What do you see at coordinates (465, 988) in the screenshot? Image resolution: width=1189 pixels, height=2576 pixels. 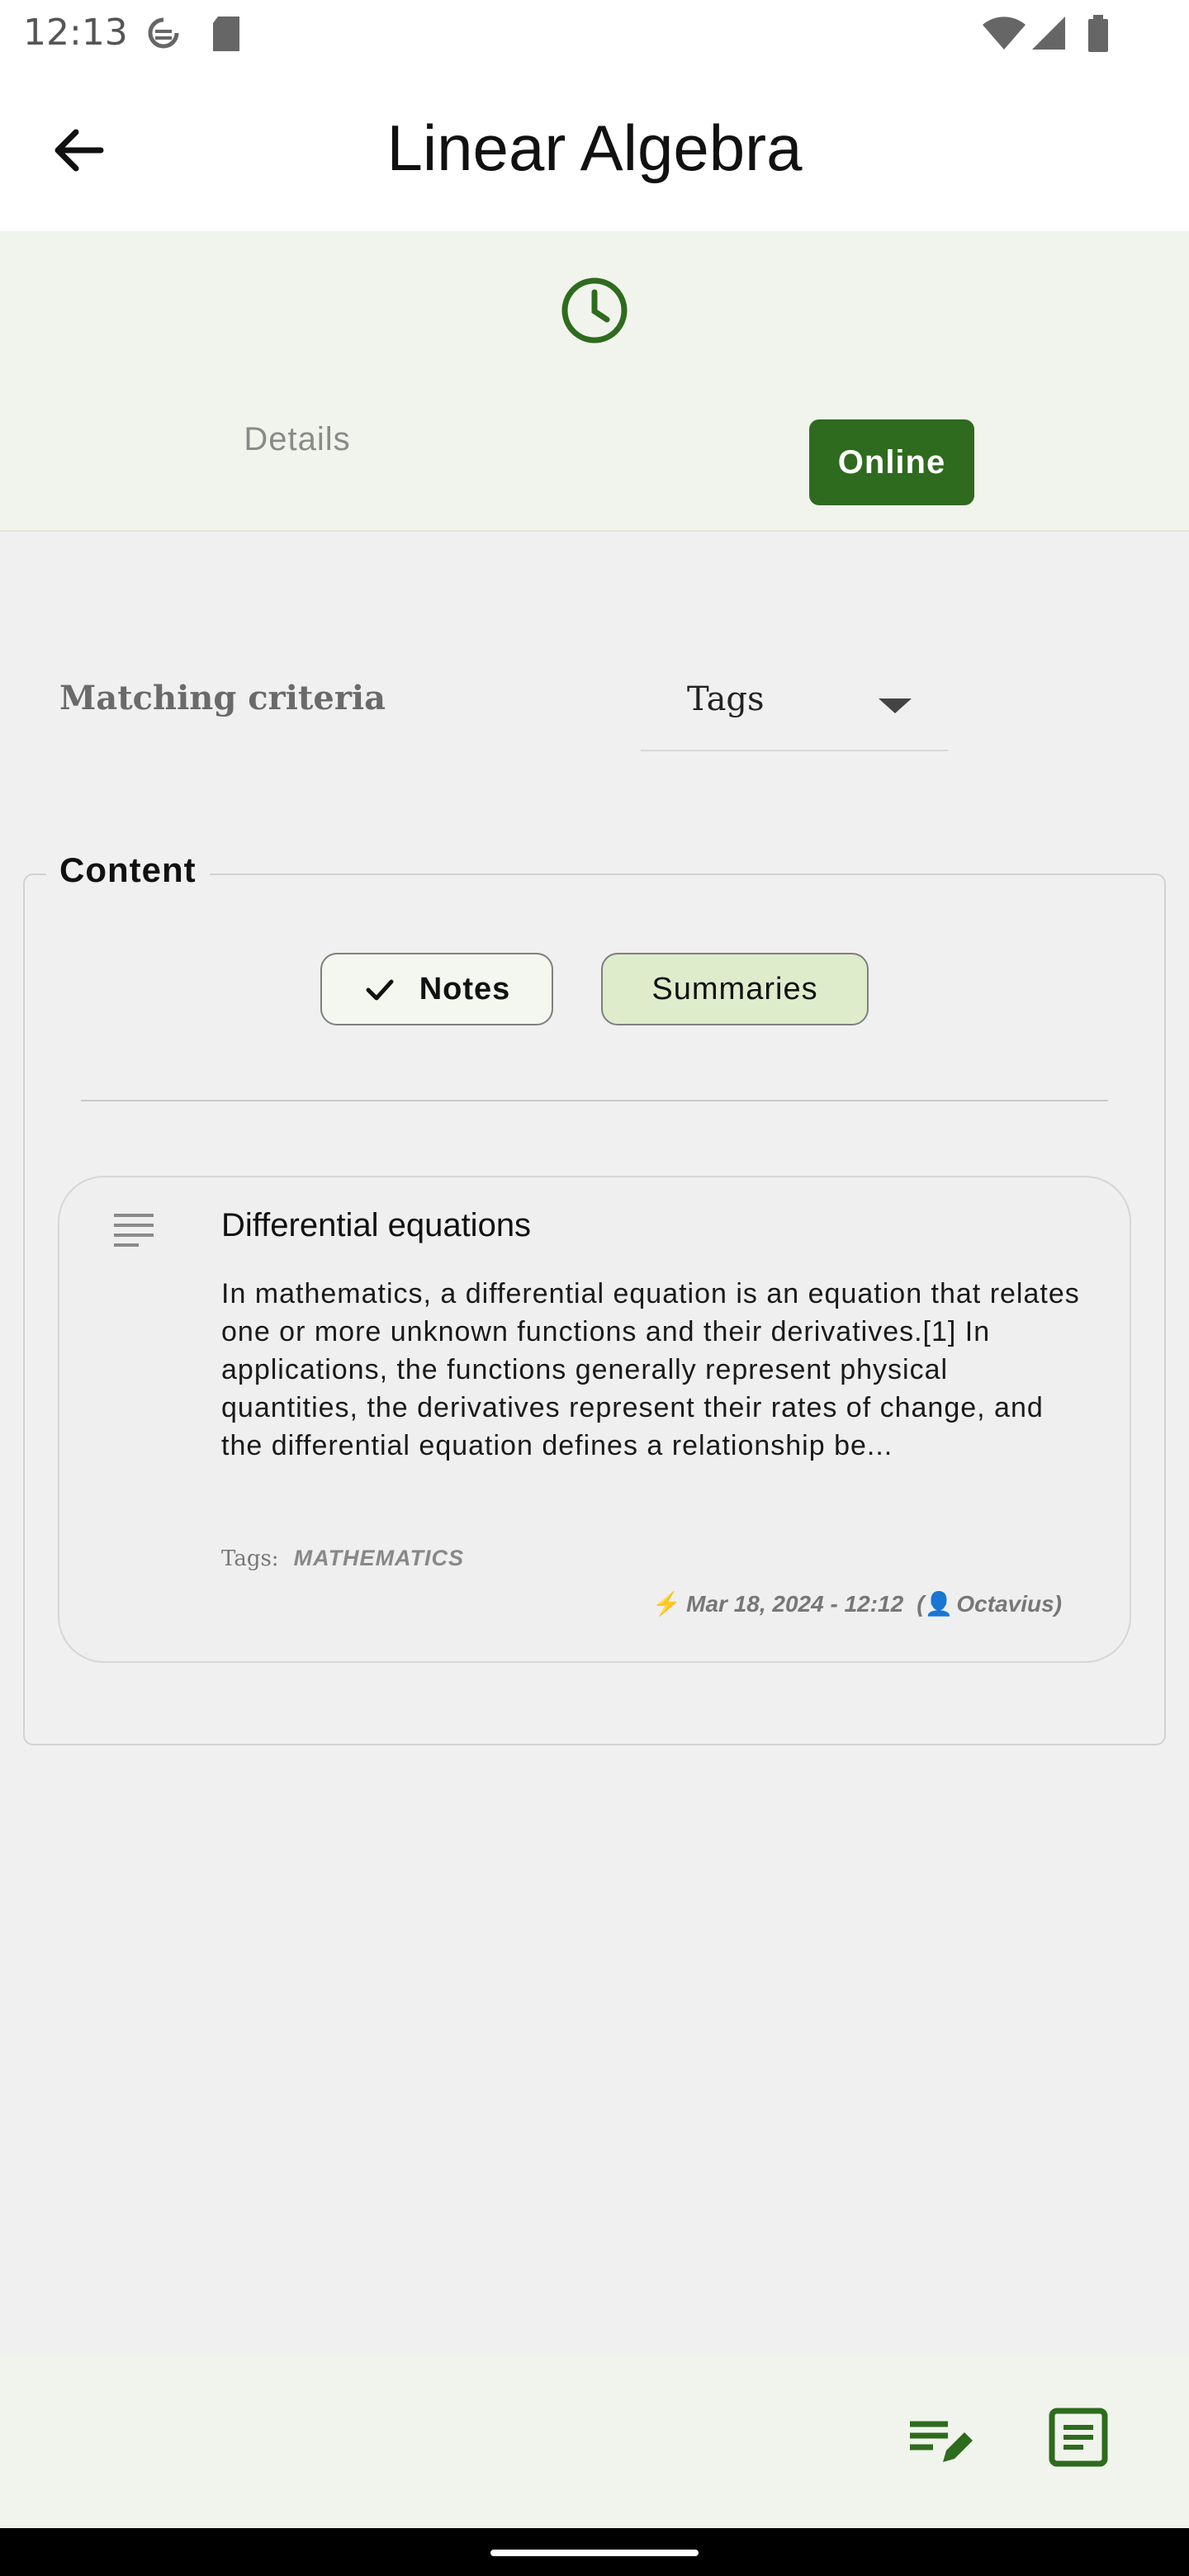 I see `notes-chip-label: Notes` at bounding box center [465, 988].